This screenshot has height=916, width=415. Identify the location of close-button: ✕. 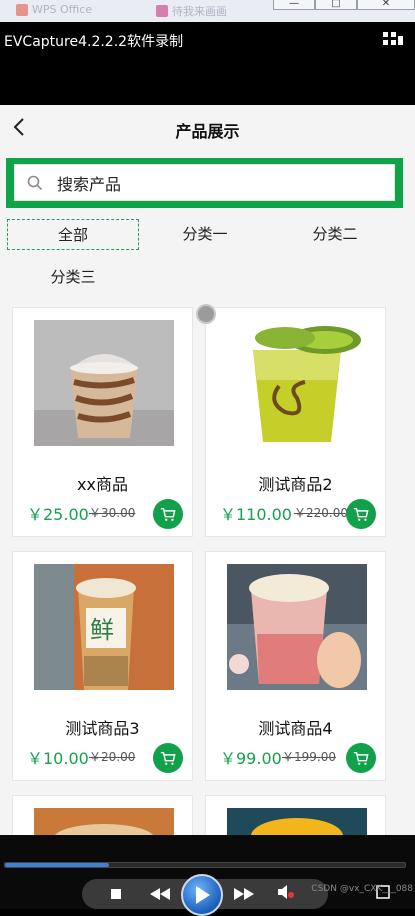
(386, 5).